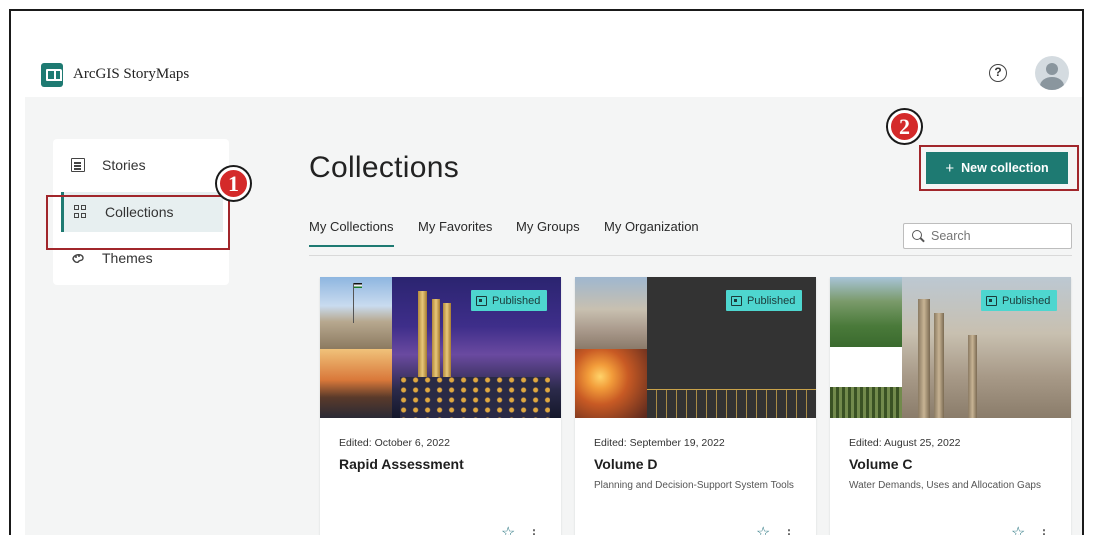 Image resolution: width=1094 pixels, height=535 pixels. Describe the element at coordinates (384, 167) in the screenshot. I see `page-title: Collections` at that location.